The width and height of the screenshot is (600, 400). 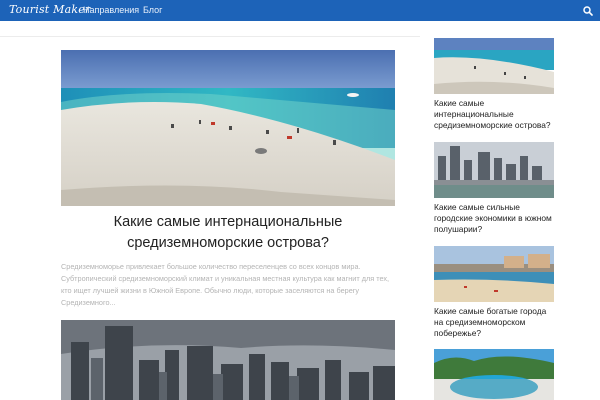 I want to click on sidebar-post-1-image, so click(x=494, y=66).